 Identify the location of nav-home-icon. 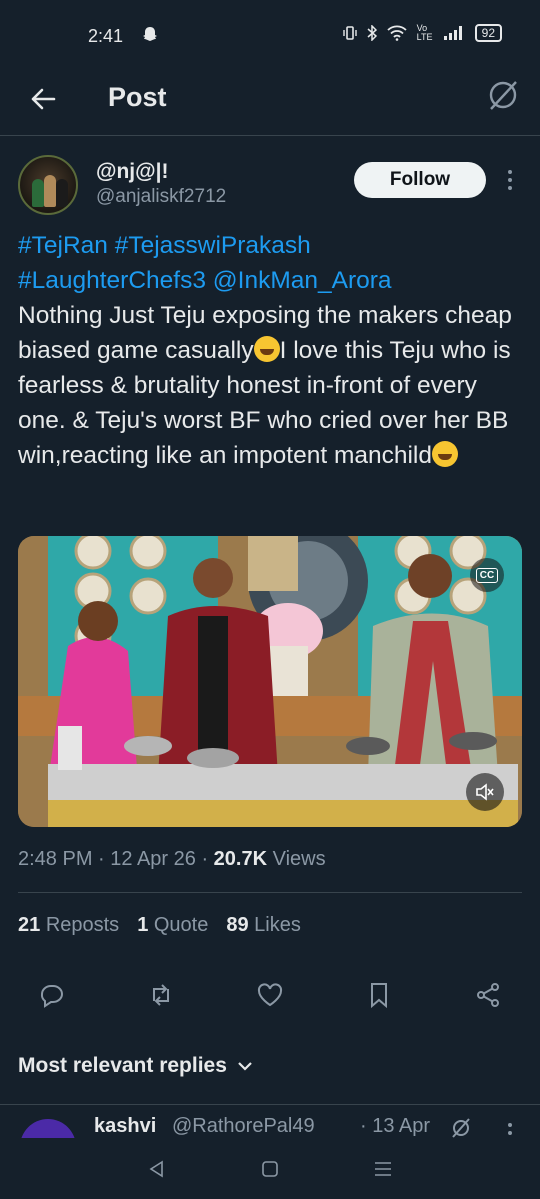
(270, 1169).